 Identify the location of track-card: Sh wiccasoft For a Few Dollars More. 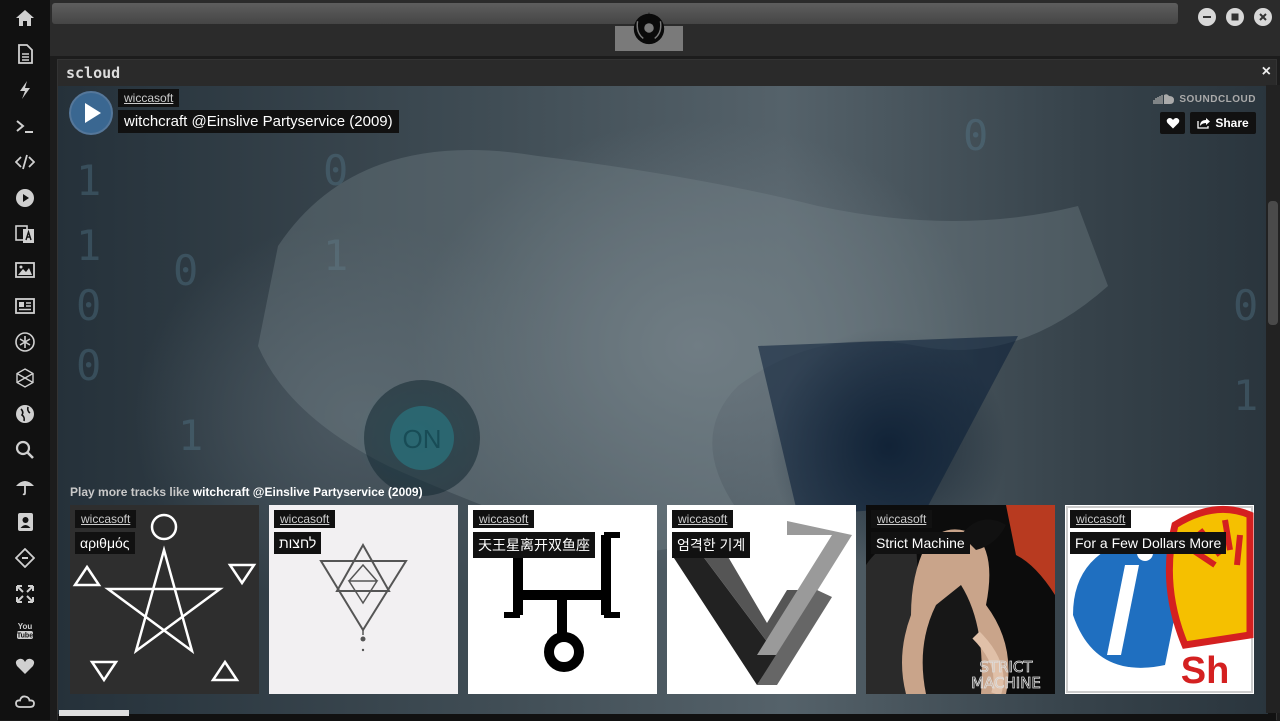
(1159, 599).